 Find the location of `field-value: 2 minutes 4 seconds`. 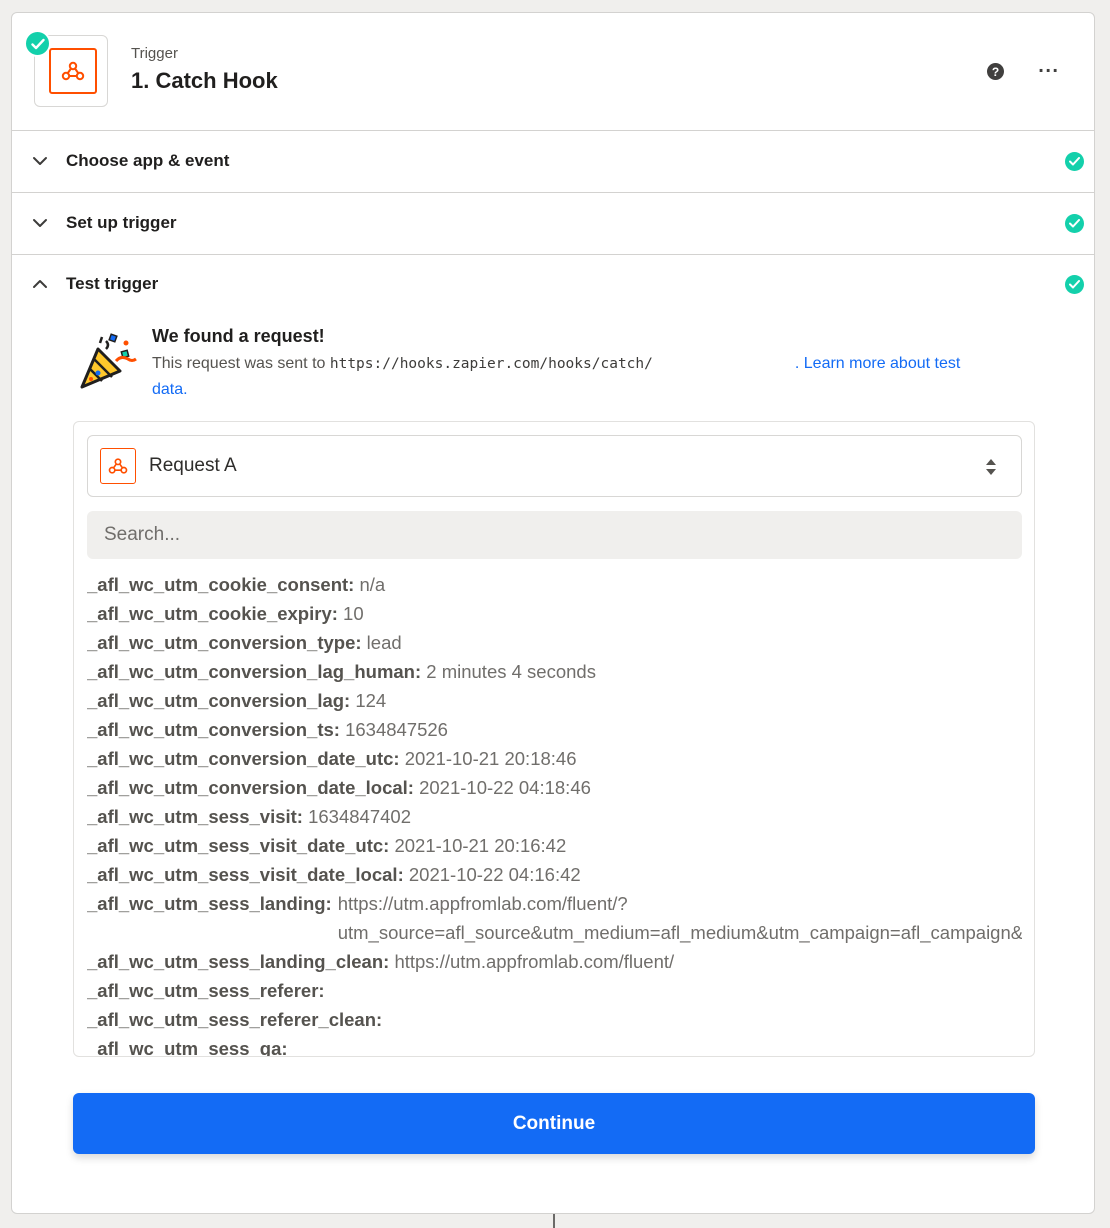

field-value: 2 minutes 4 seconds is located at coordinates (511, 671).